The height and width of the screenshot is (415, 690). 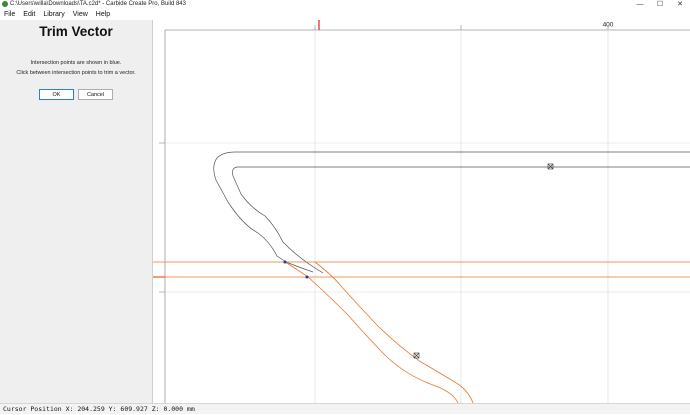 I want to click on menu-edit: Edit, so click(x=29, y=14).